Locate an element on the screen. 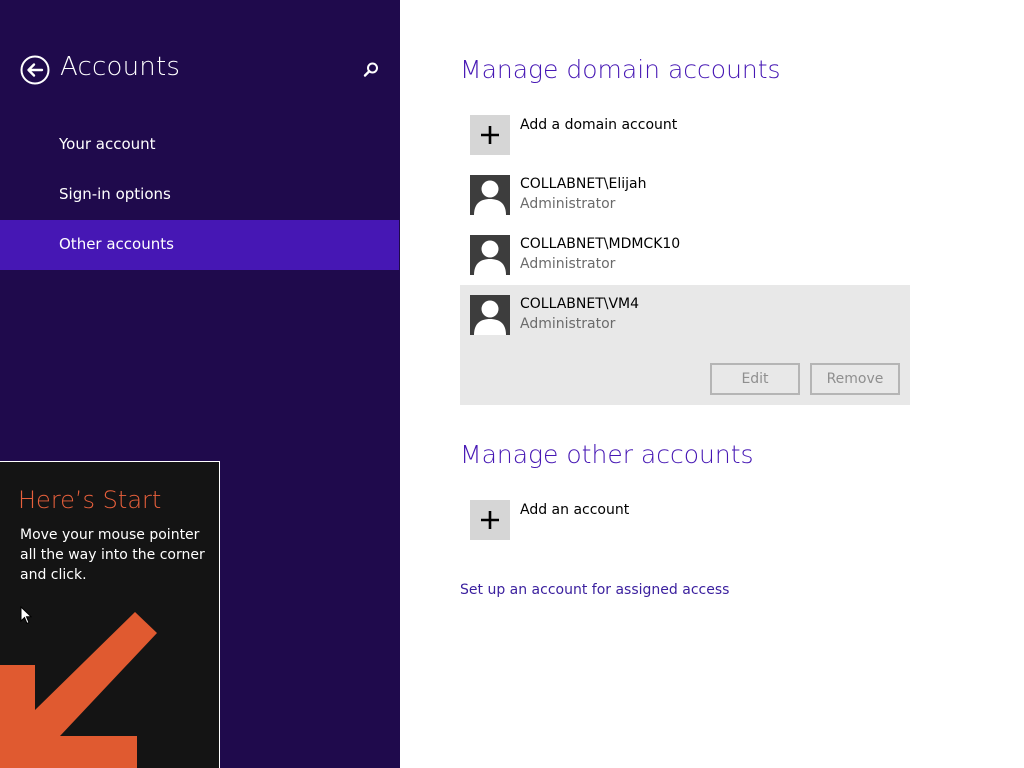  sidebar-item-other-accounts: Other accounts is located at coordinates (199, 245).